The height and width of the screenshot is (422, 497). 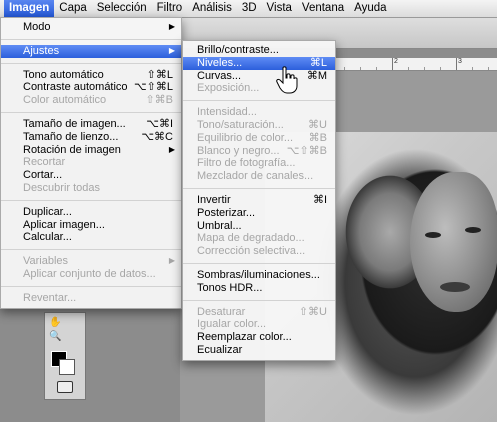 What do you see at coordinates (72, 149) in the screenshot?
I see `menu-item-label: Rotación de imagen` at bounding box center [72, 149].